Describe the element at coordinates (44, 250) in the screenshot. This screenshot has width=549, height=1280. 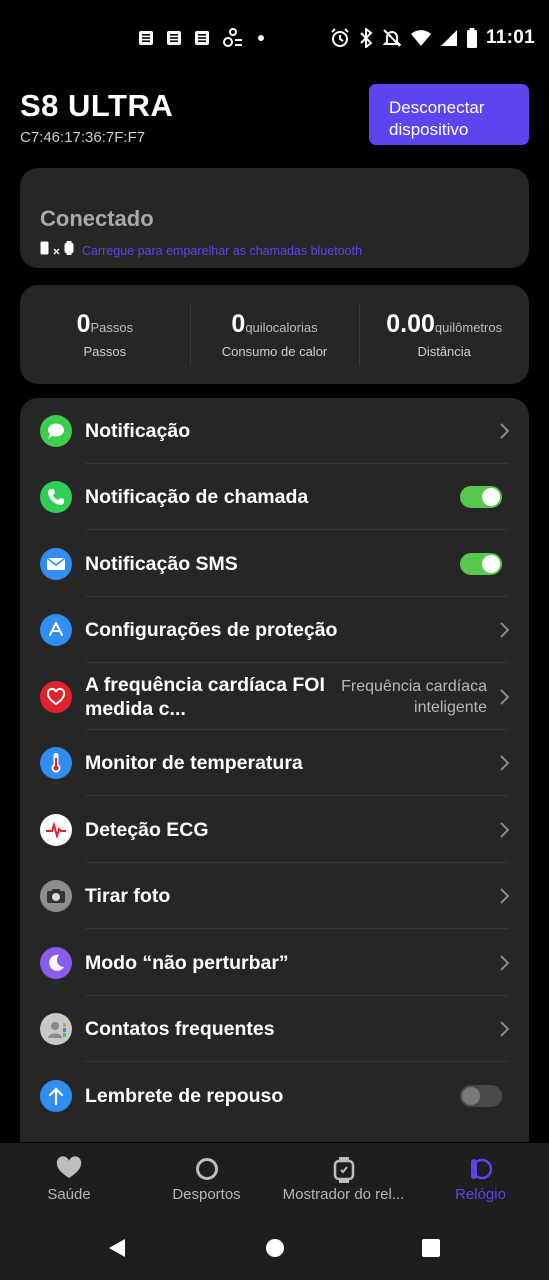
I see `phone-small-icon` at that location.